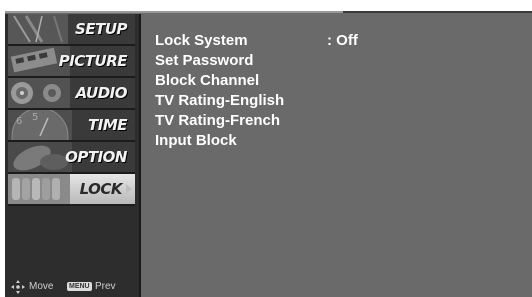 Image resolution: width=532 pixels, height=297 pixels. Describe the element at coordinates (220, 100) in the screenshot. I see `option-label: TV Rating-English` at that location.